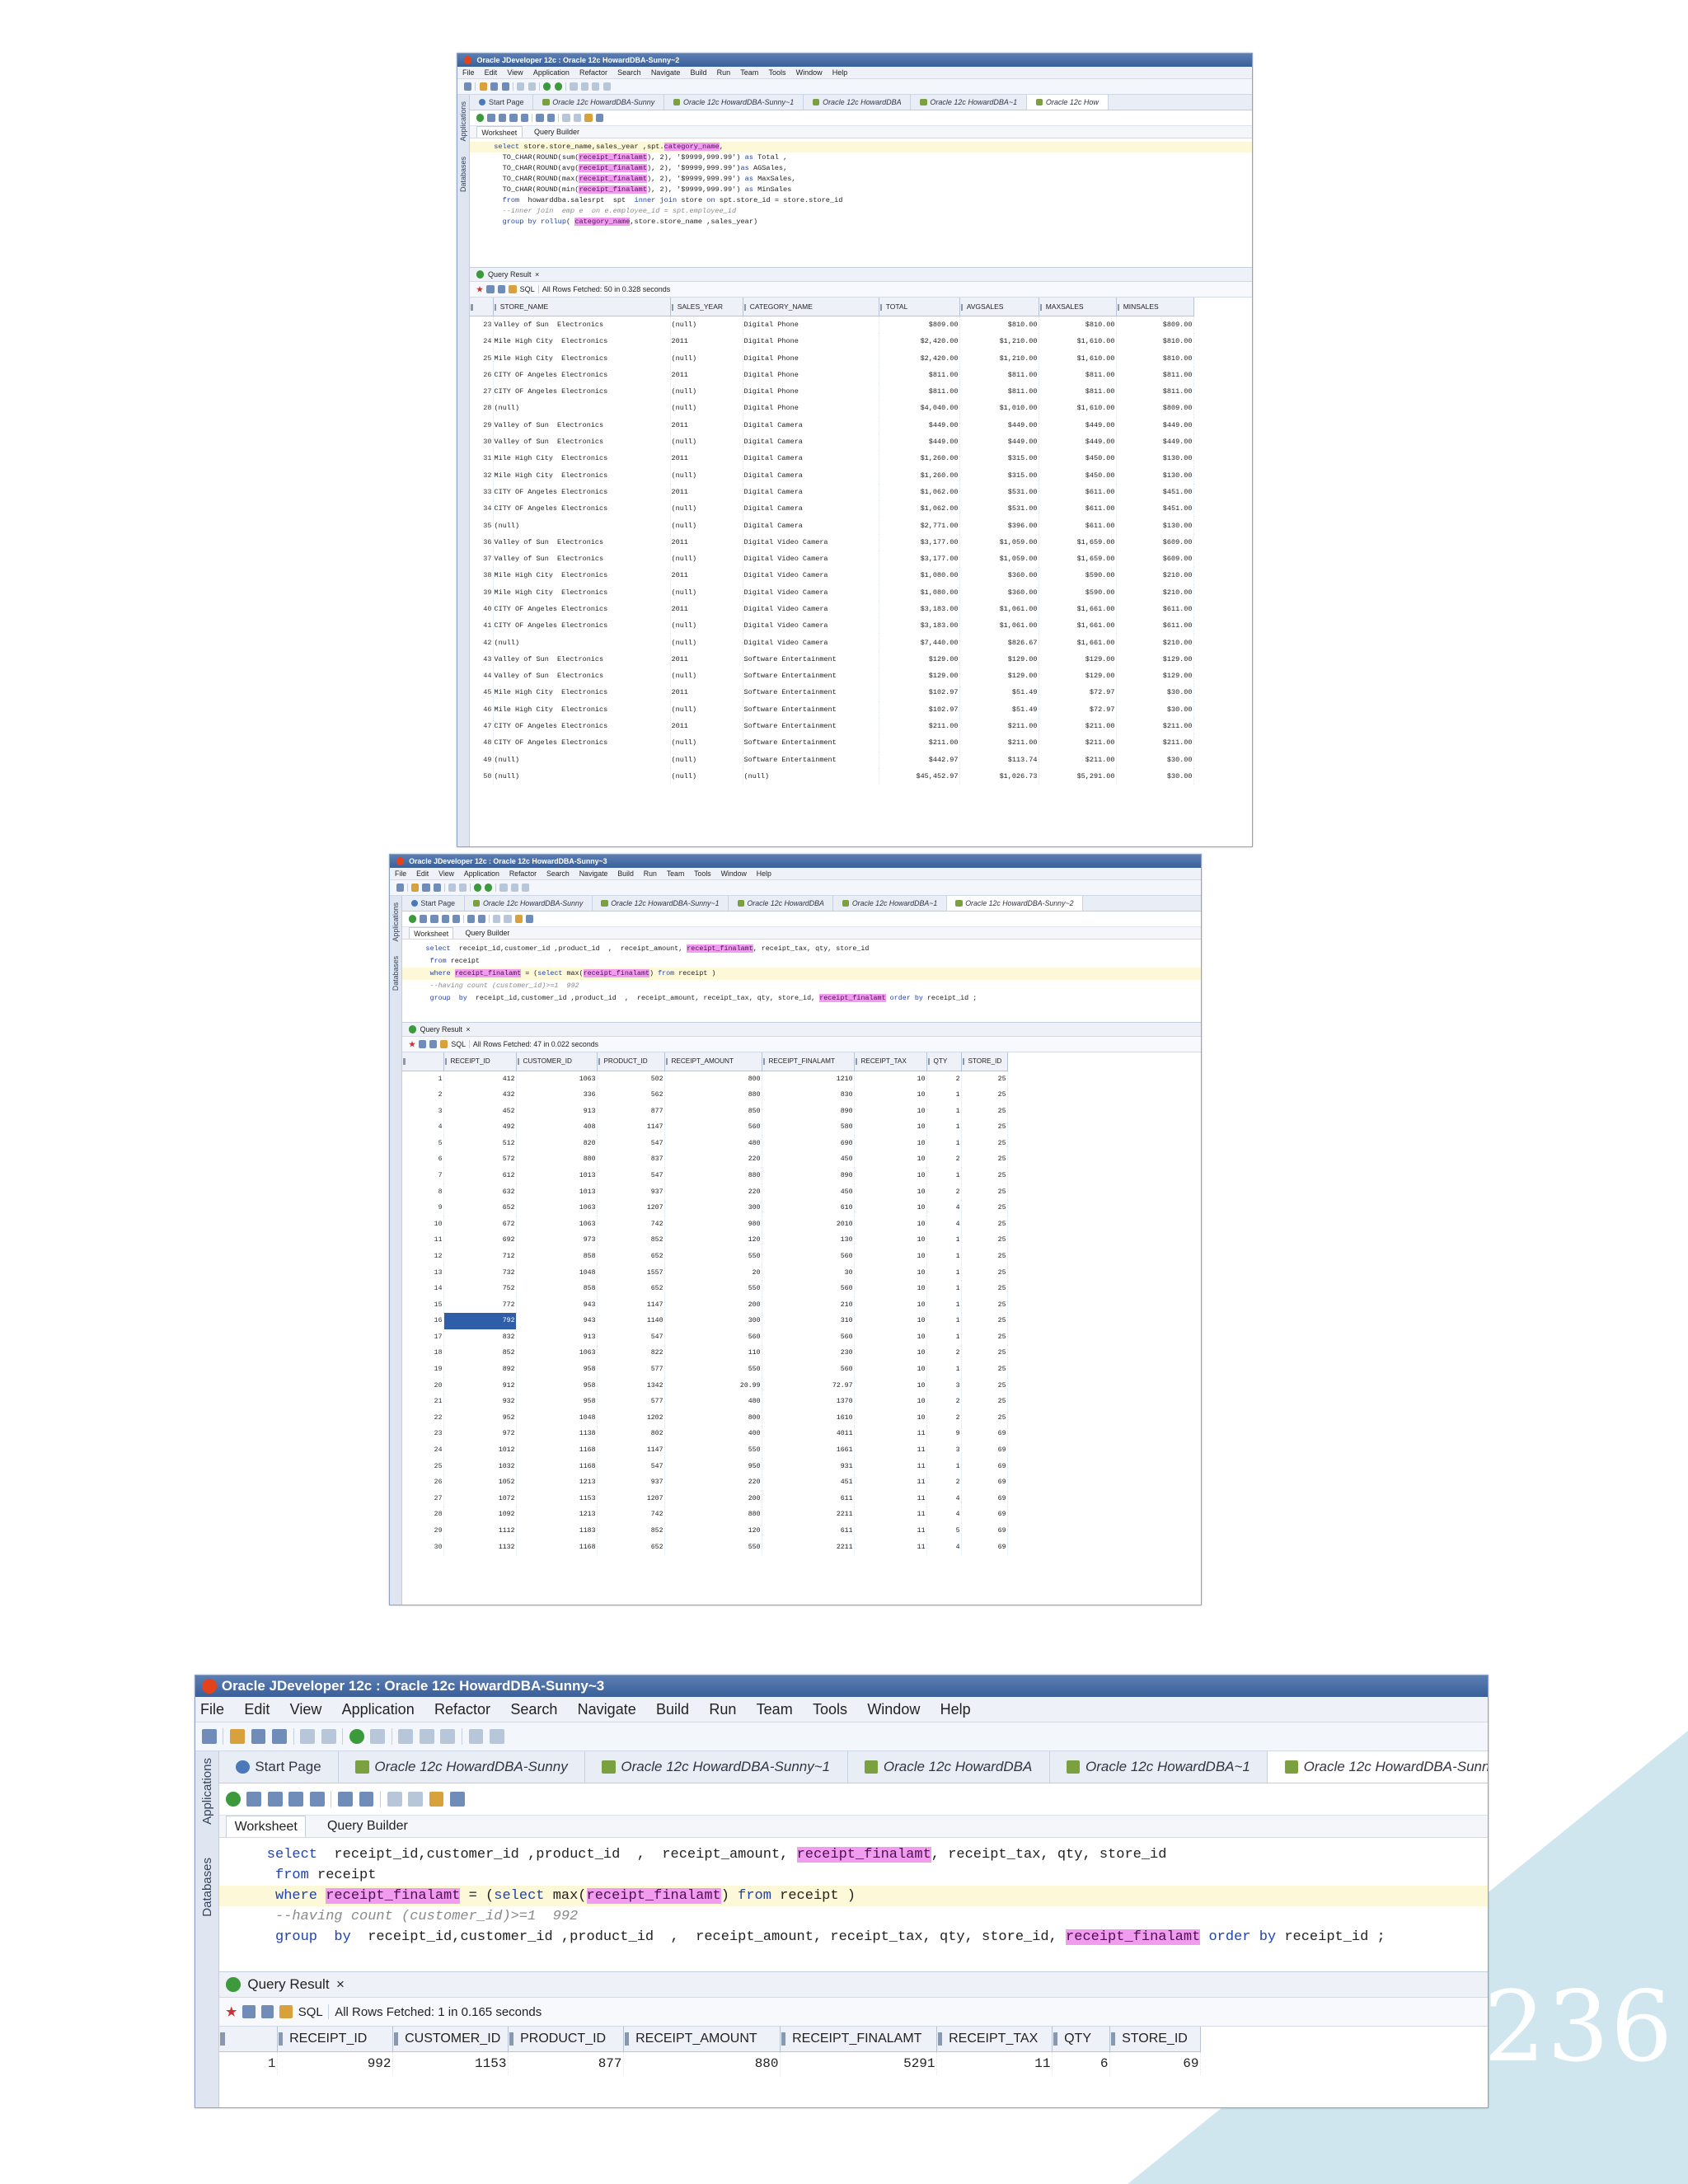  Describe the element at coordinates (920, 492) in the screenshot. I see `table-cell: $1,062.00` at that location.